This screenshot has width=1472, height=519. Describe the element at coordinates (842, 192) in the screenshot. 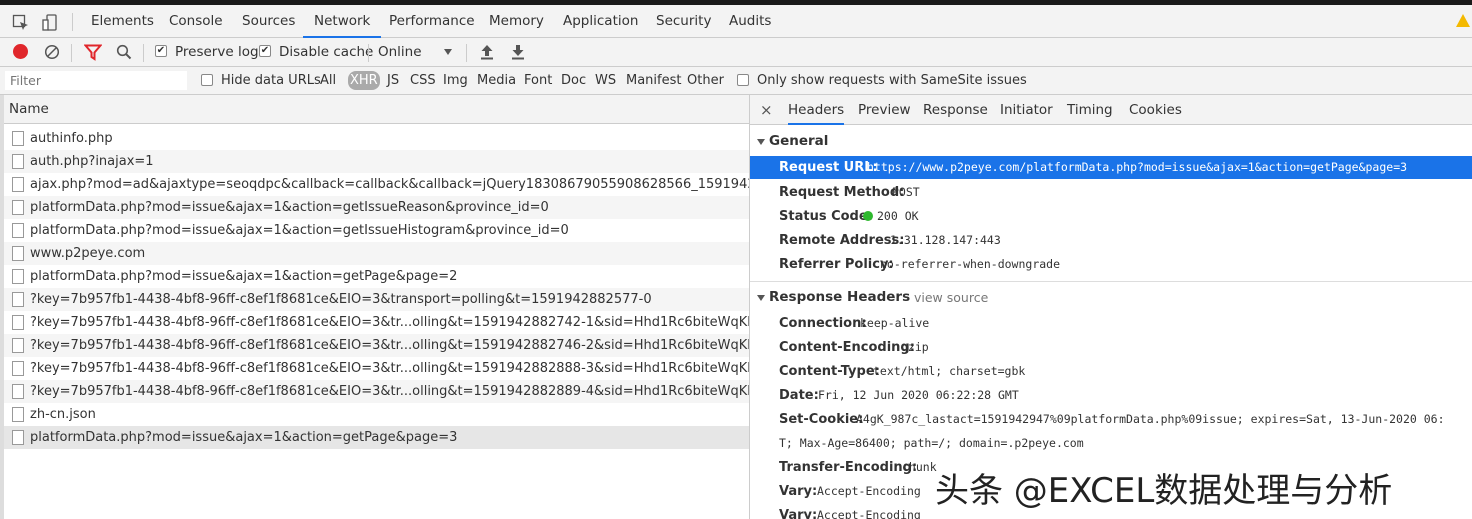

I see `header-key: Request Method:` at that location.